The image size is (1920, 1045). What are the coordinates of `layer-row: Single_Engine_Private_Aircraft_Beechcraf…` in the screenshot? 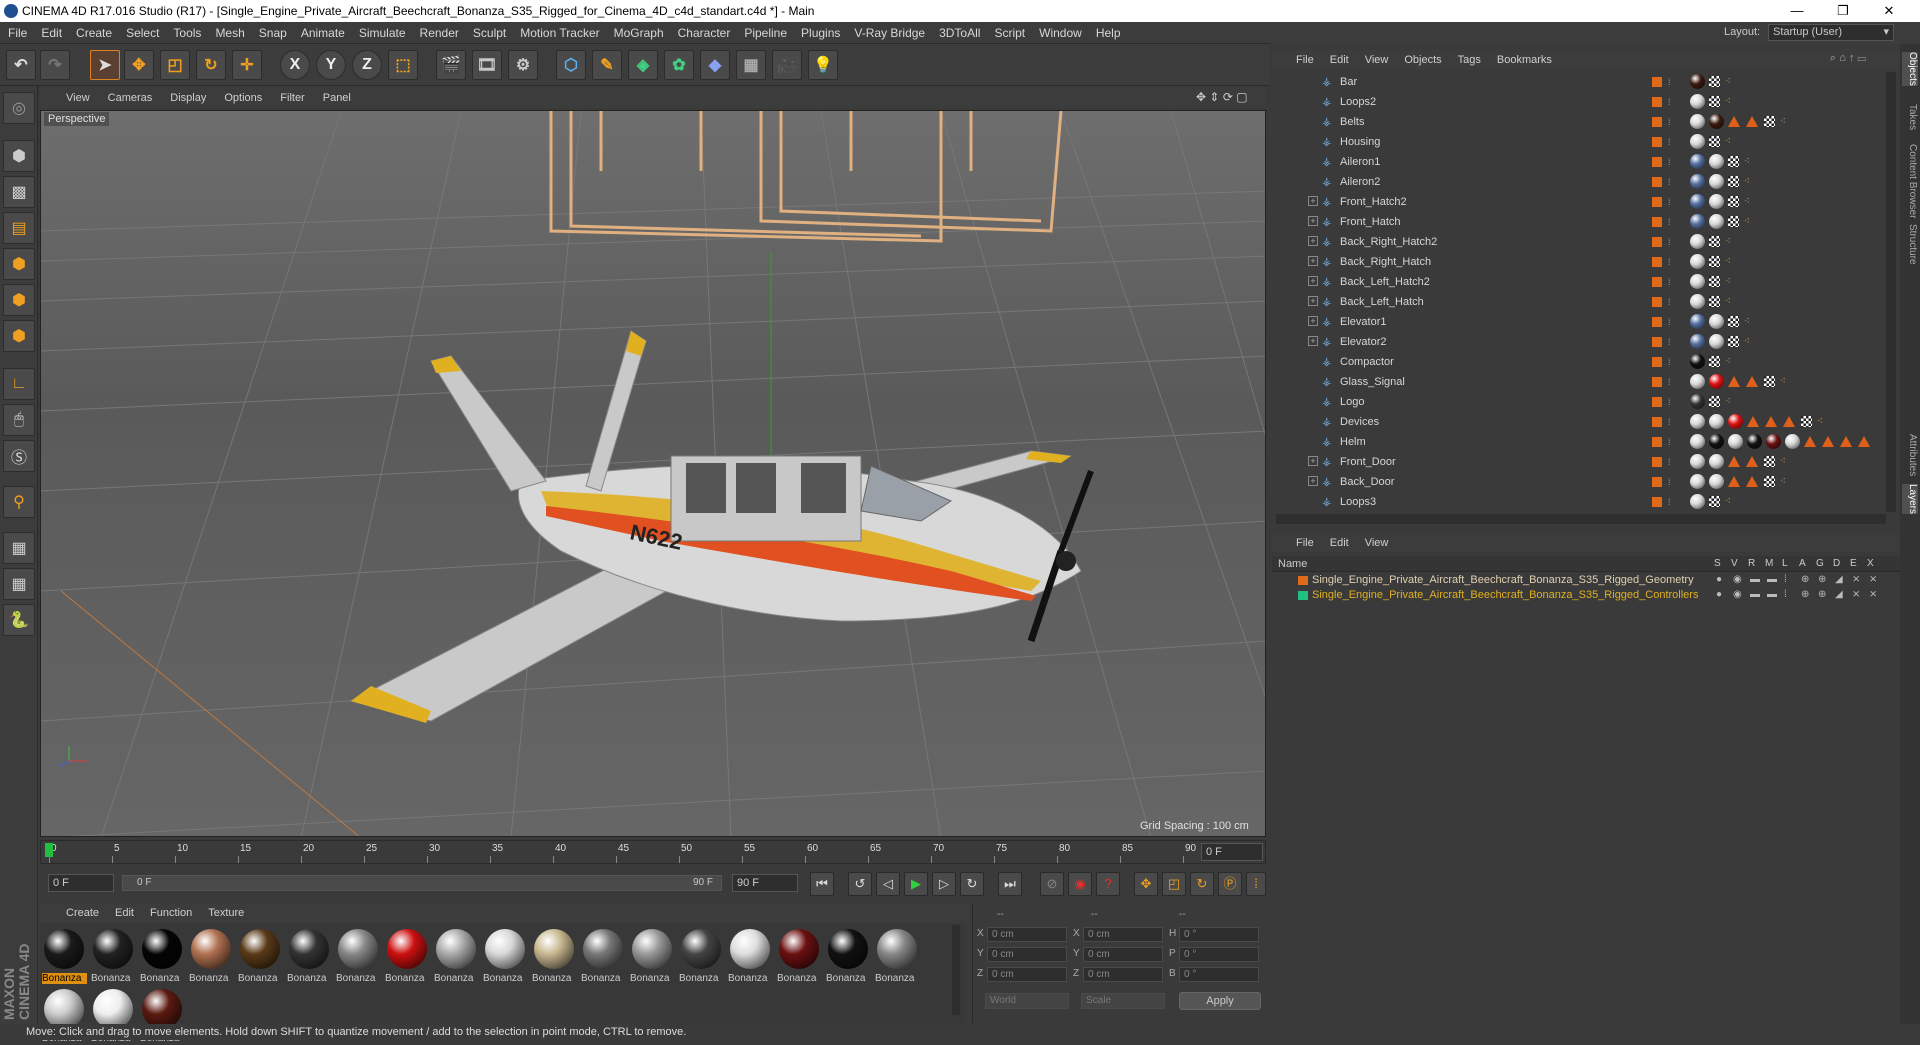 It's located at (1586, 580).